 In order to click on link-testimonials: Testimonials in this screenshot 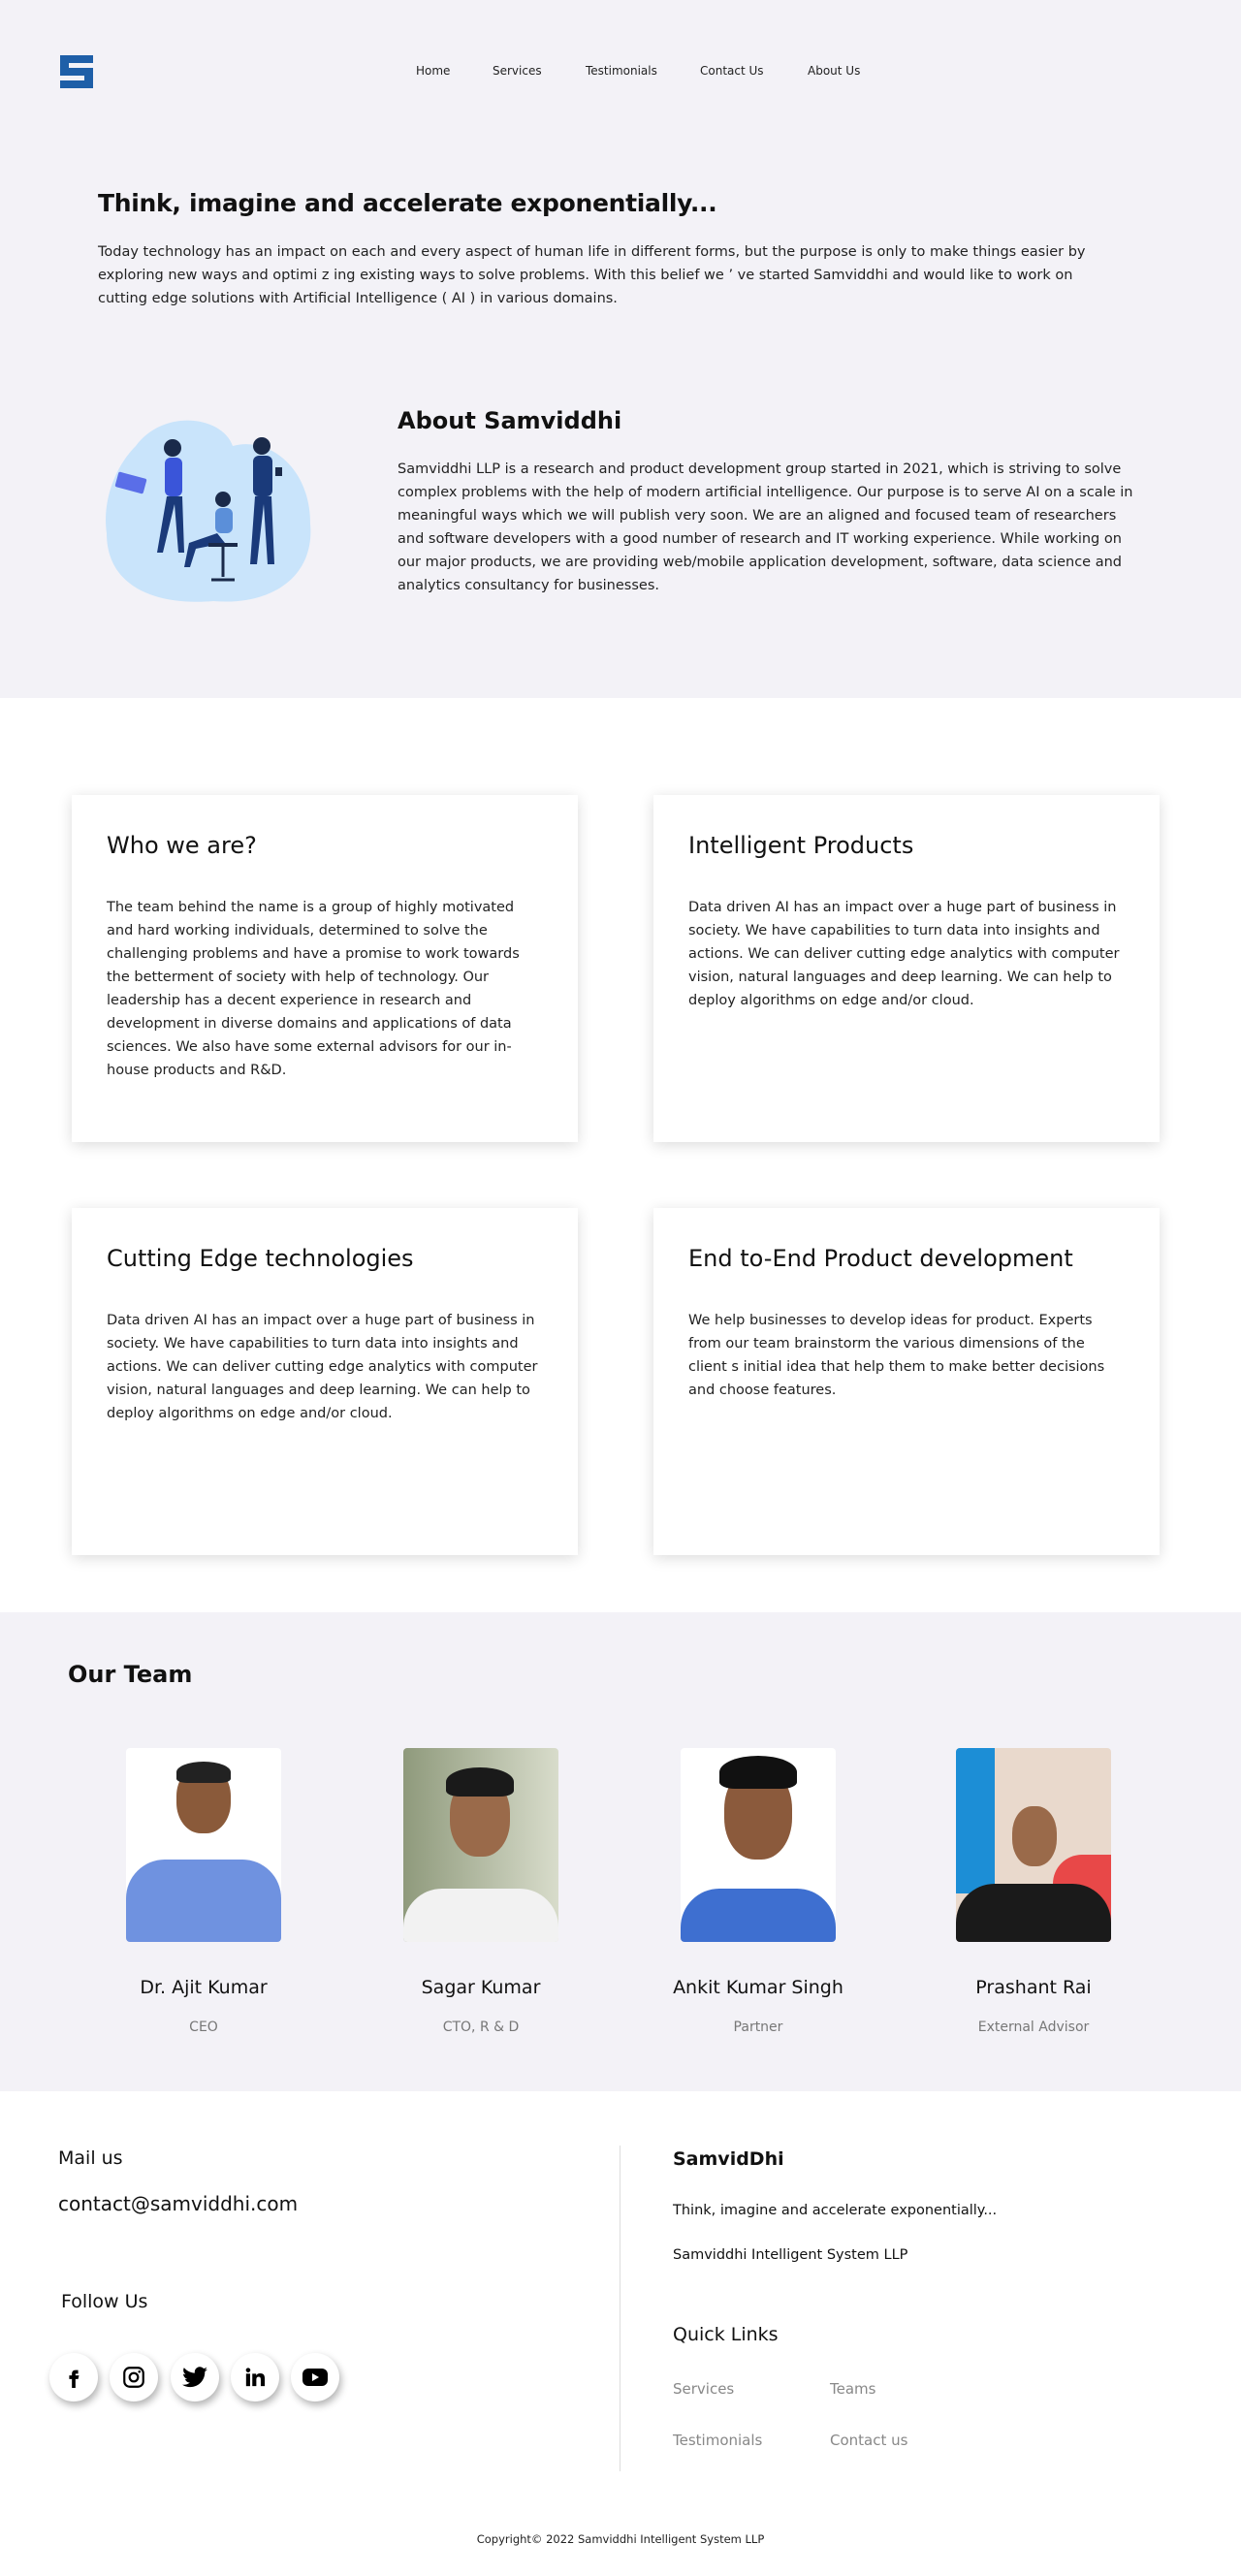, I will do `click(717, 2441)`.